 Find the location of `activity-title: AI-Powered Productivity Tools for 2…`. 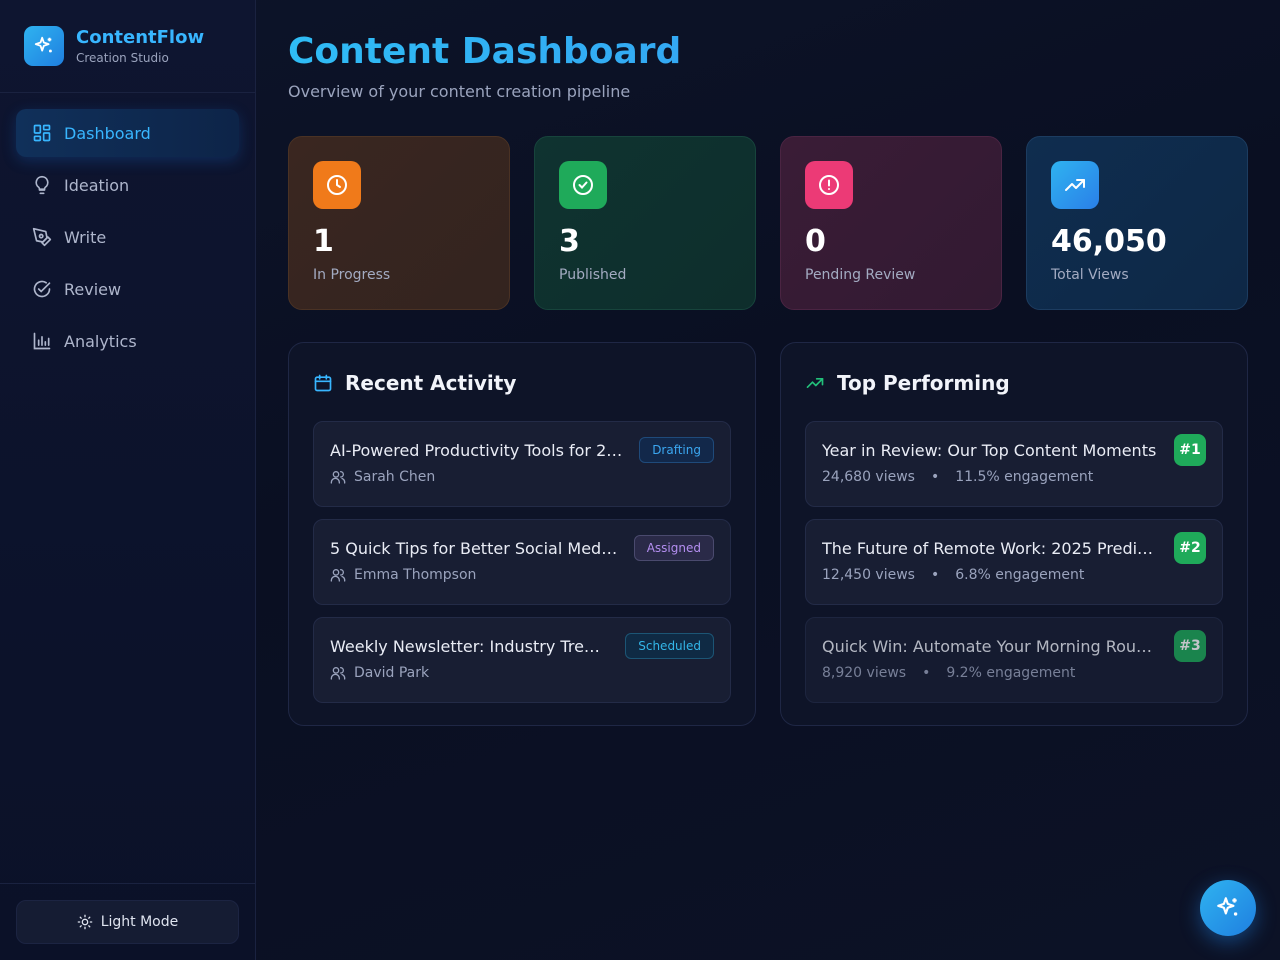

activity-title: AI-Powered Productivity Tools for 2… is located at coordinates (476, 450).